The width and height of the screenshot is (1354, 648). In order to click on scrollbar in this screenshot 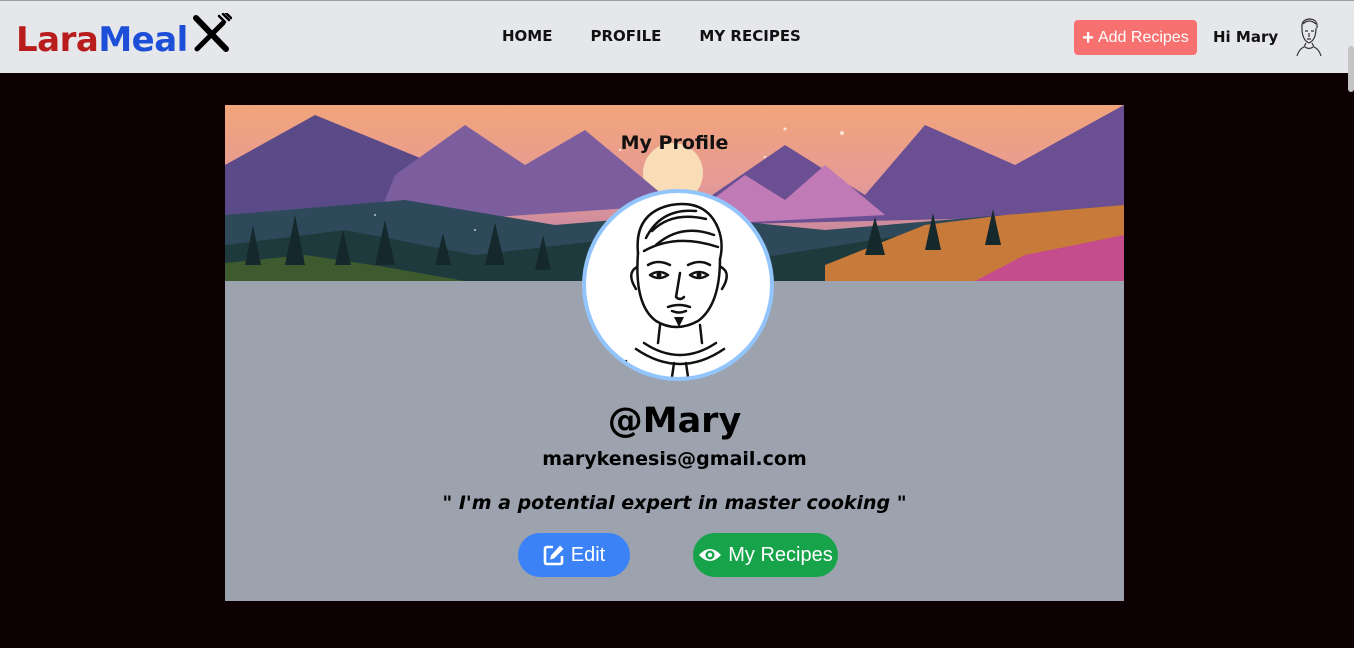, I will do `click(1351, 69)`.